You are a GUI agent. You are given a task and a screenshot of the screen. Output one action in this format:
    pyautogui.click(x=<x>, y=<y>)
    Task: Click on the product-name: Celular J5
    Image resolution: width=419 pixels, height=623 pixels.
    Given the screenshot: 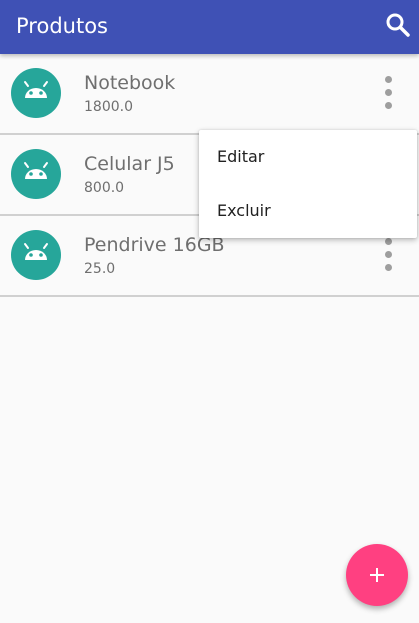 What is the action you would take?
    pyautogui.click(x=129, y=164)
    